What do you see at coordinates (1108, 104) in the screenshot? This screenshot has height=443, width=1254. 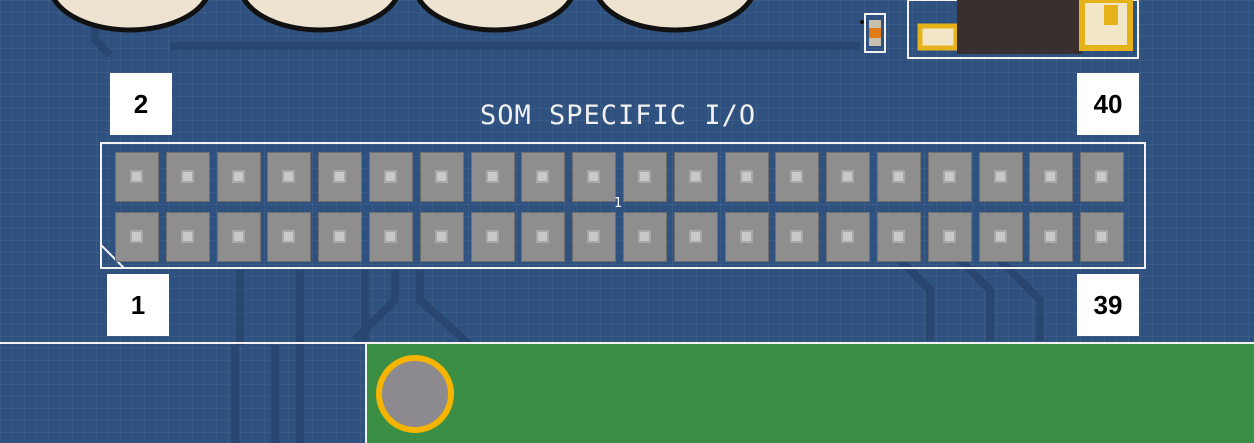 I see `pin-label-top-right: 40` at bounding box center [1108, 104].